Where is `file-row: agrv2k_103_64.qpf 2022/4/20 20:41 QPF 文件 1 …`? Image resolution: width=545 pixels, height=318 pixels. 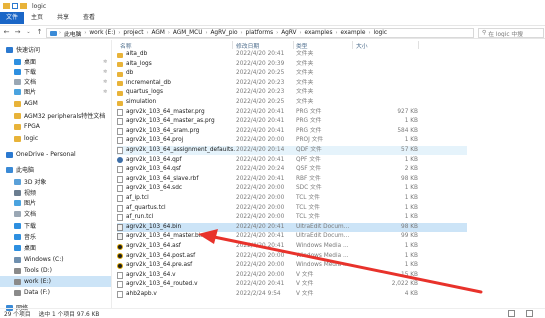
file-row: agrv2k_103_64.qpf 2022/4/20 20:41 QPF 文件 1 … is located at coordinates (292, 160).